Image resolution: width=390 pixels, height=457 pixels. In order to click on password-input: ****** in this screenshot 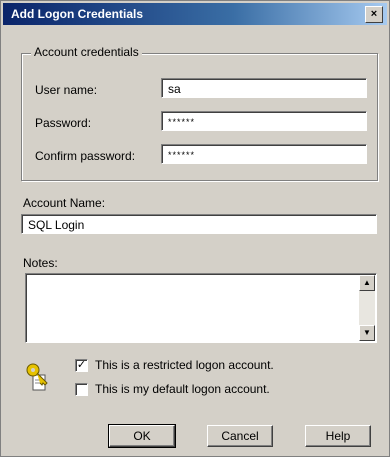, I will do `click(264, 121)`.